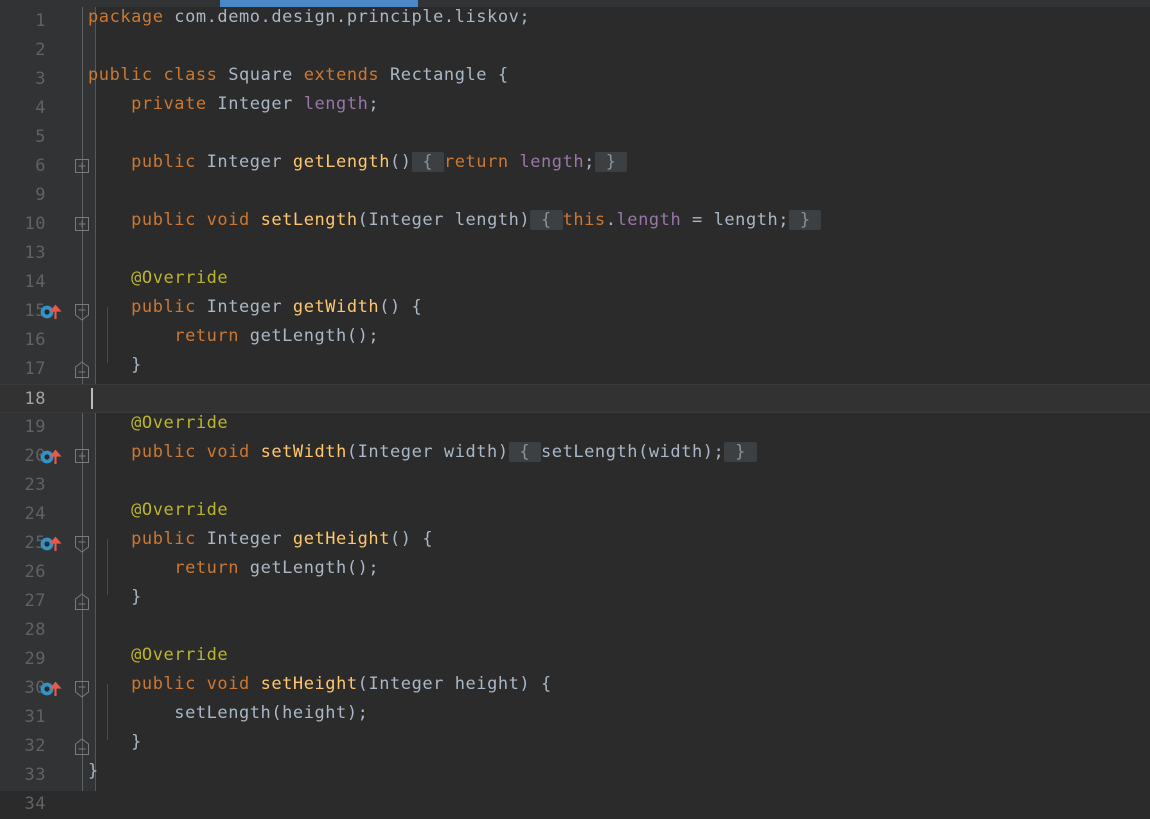 The width and height of the screenshot is (1150, 819). I want to click on code-token: ();, so click(363, 336).